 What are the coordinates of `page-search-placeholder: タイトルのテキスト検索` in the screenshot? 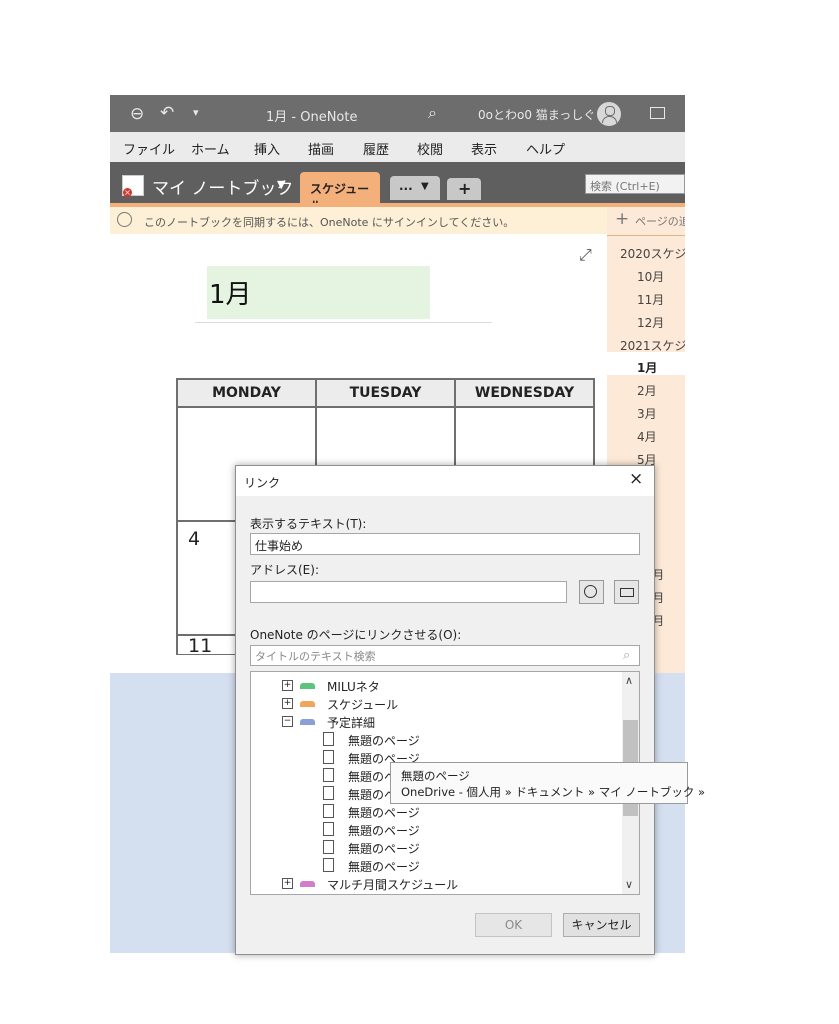 It's located at (315, 656).